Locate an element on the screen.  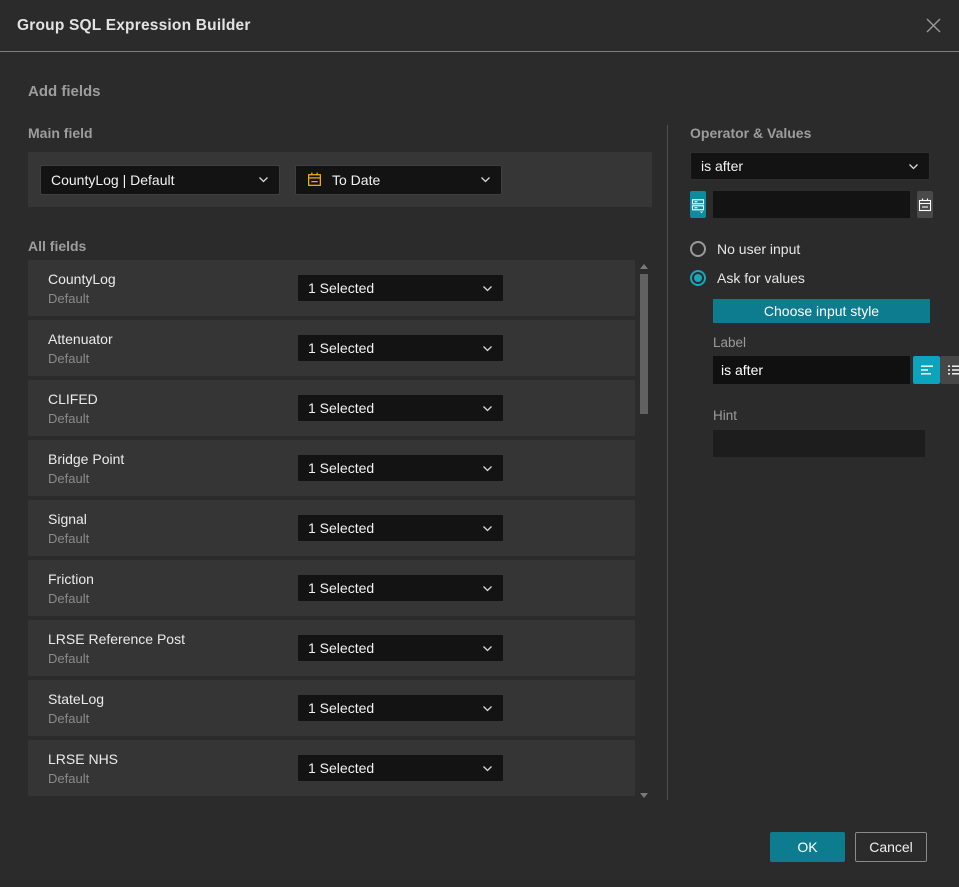
hint-field-label: Hint is located at coordinates (725, 415).